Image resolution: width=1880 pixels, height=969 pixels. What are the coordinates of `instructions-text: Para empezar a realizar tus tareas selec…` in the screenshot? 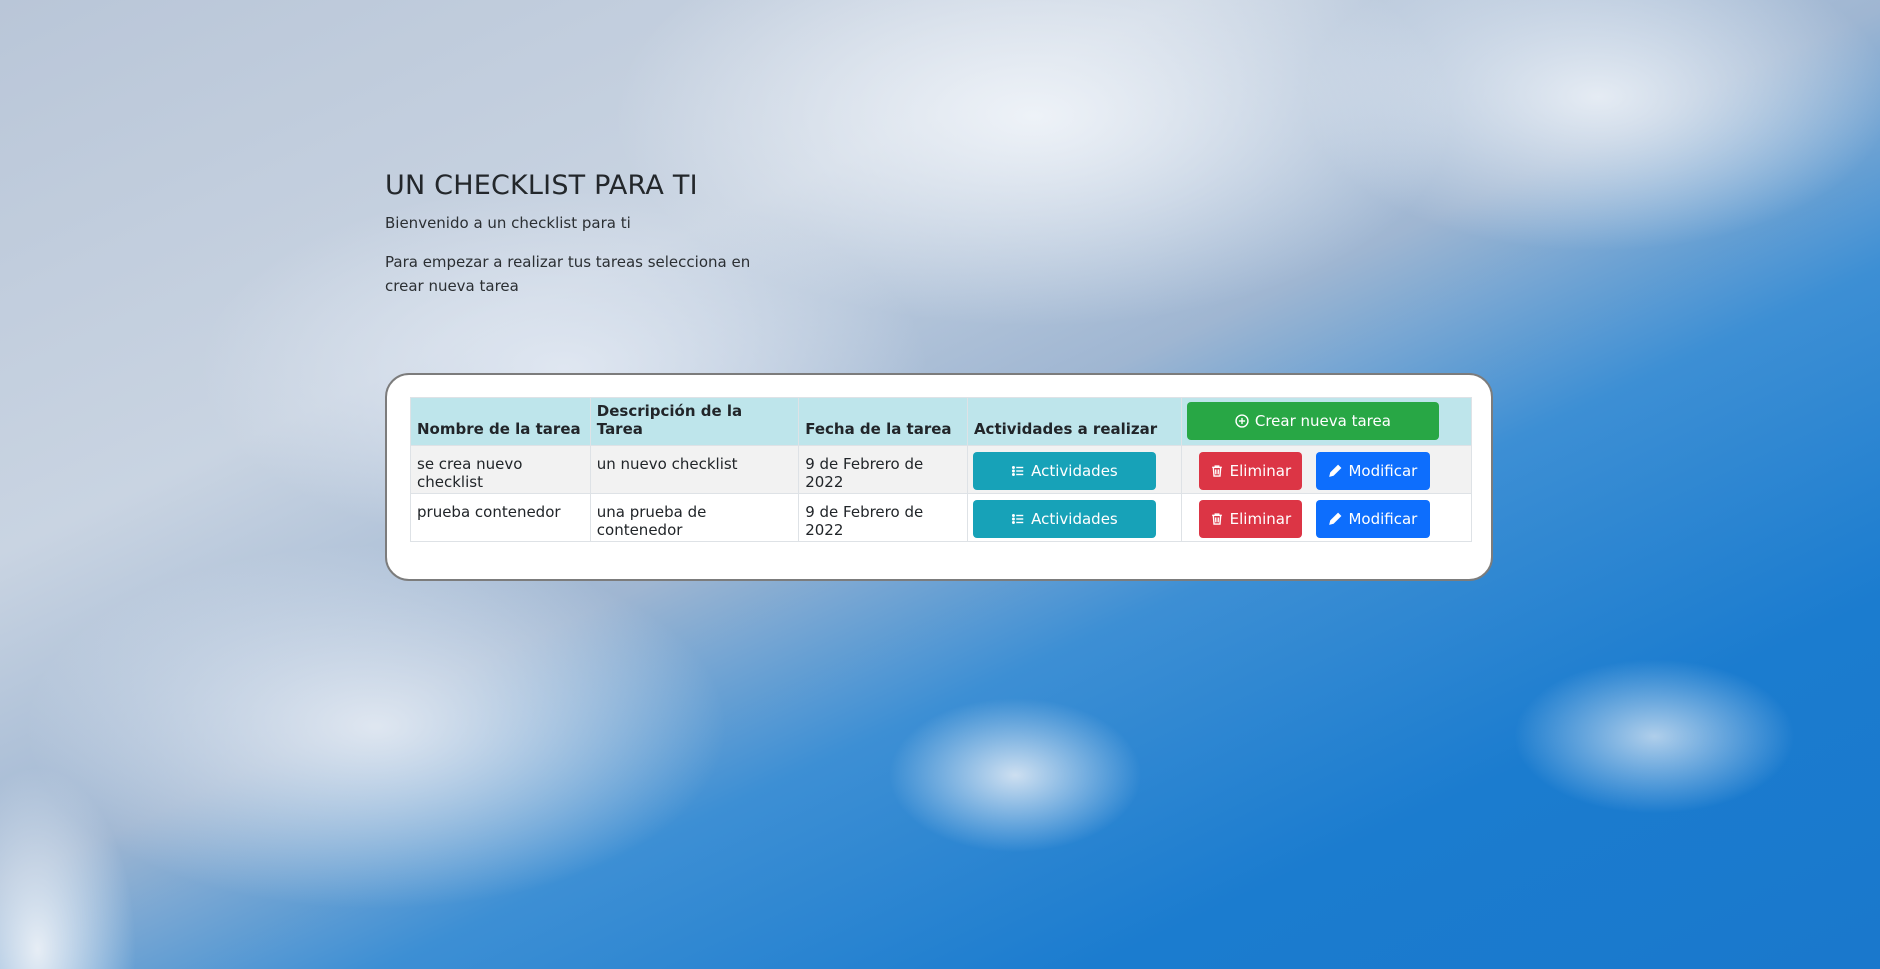 It's located at (568, 274).